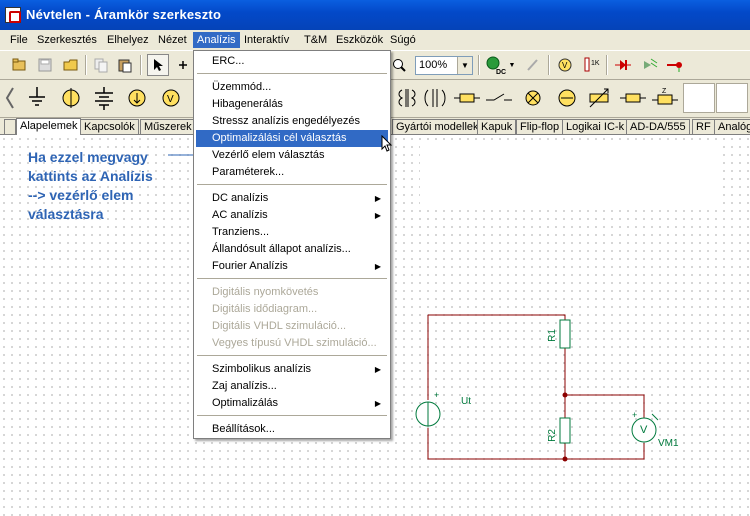 Image resolution: width=750 pixels, height=516 pixels. What do you see at coordinates (655, 417) in the screenshot?
I see `meter-needle` at bounding box center [655, 417].